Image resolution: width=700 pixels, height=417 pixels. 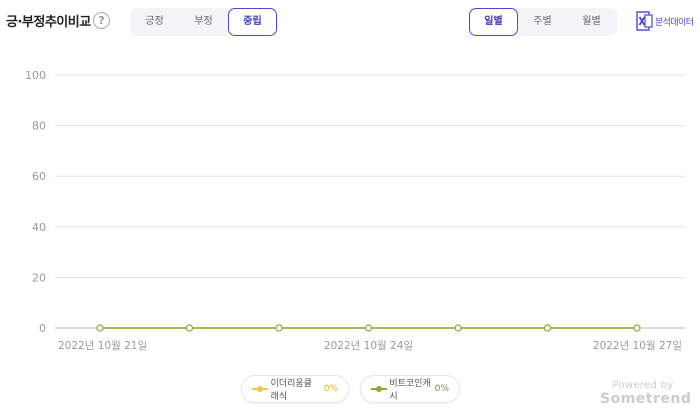 I want to click on legend-item-bitcoin-cash: 비트코인캐시 0%, so click(x=410, y=389).